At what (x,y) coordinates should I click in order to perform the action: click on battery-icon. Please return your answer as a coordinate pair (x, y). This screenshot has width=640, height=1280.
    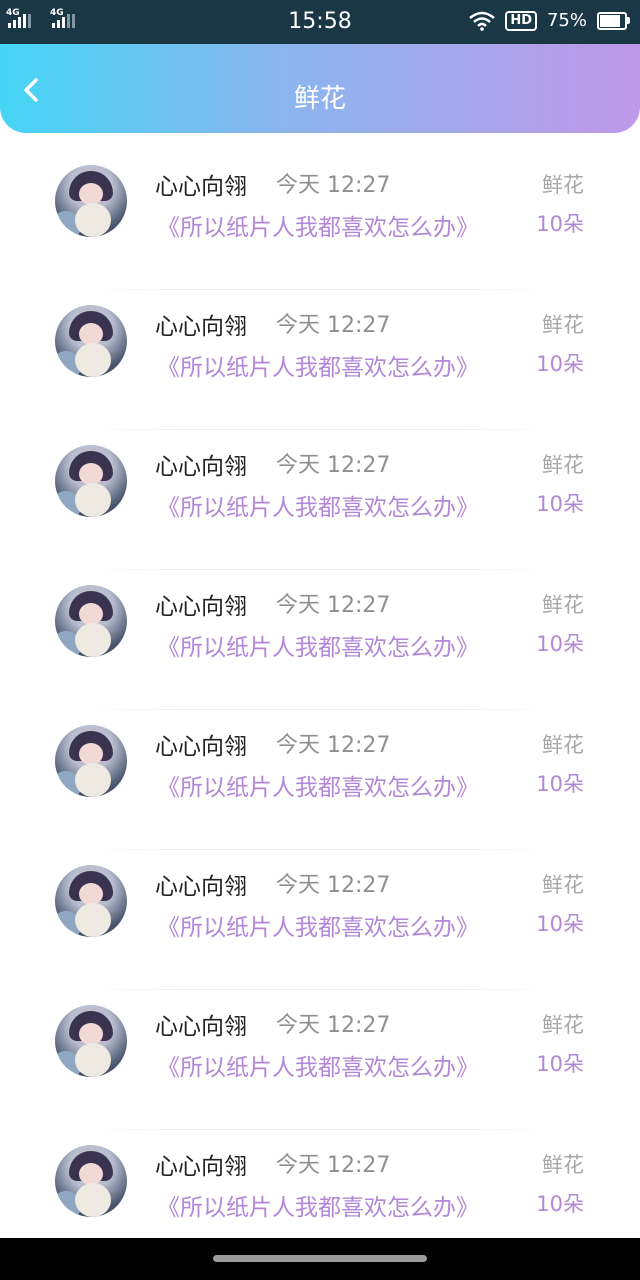
    Looking at the image, I should click on (613, 20).